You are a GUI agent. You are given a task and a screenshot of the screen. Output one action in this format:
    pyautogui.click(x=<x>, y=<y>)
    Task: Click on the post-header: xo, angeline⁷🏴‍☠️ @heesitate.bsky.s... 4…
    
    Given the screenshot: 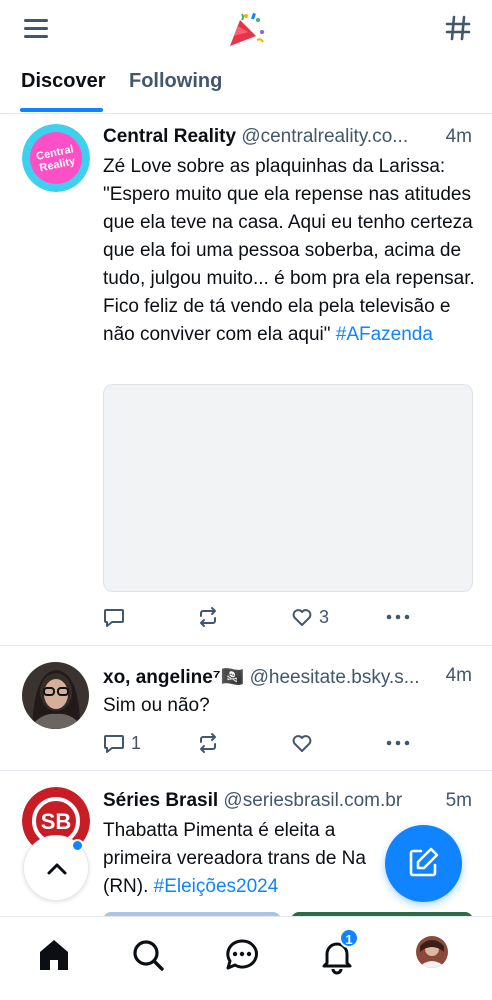 What is the action you would take?
    pyautogui.click(x=287, y=678)
    